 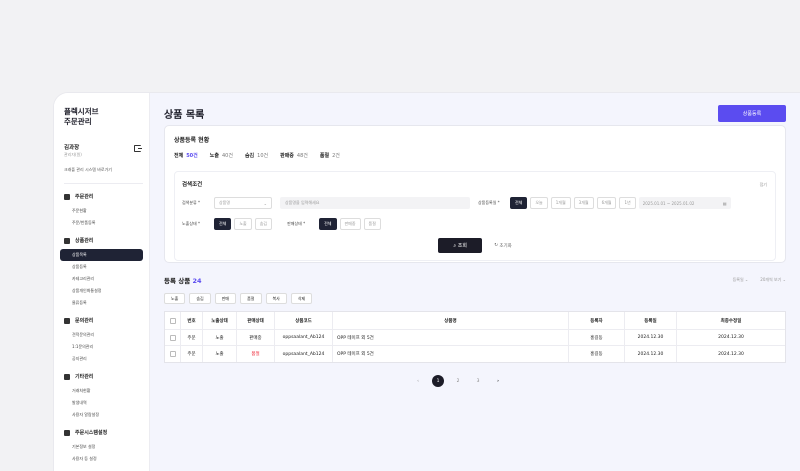 What do you see at coordinates (294, 155) in the screenshot?
I see `stat-on-sale: 판매중 48건` at bounding box center [294, 155].